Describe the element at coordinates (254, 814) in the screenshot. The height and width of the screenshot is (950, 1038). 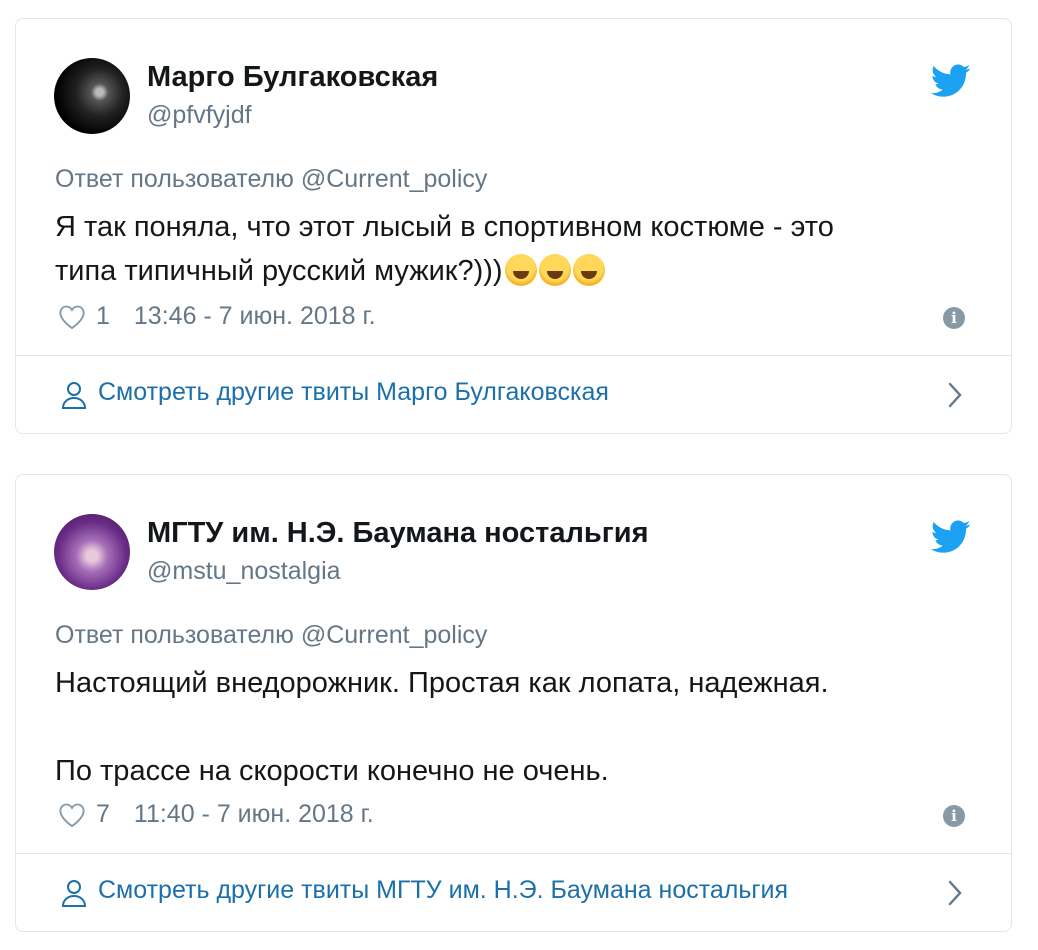
I see `timestamp: 11:40 - 7 июн. 2018 г.` at that location.